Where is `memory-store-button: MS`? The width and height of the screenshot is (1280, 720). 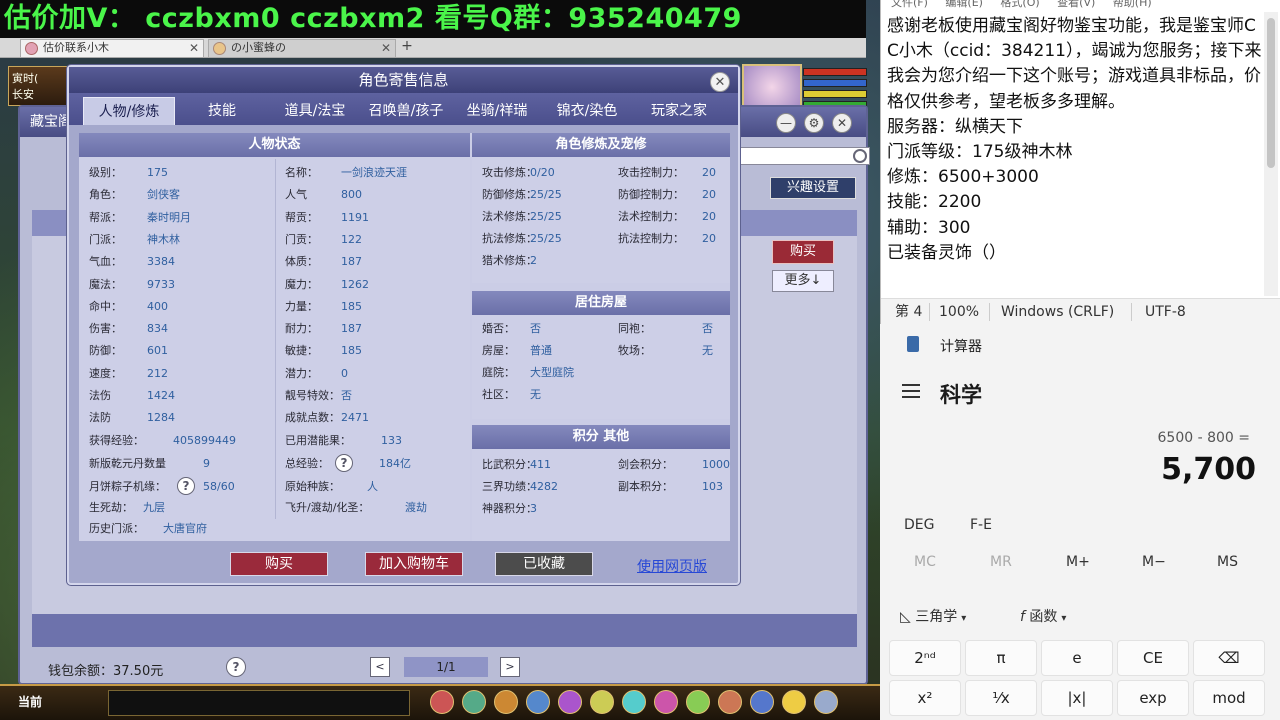
memory-store-button: MS is located at coordinates (1227, 562).